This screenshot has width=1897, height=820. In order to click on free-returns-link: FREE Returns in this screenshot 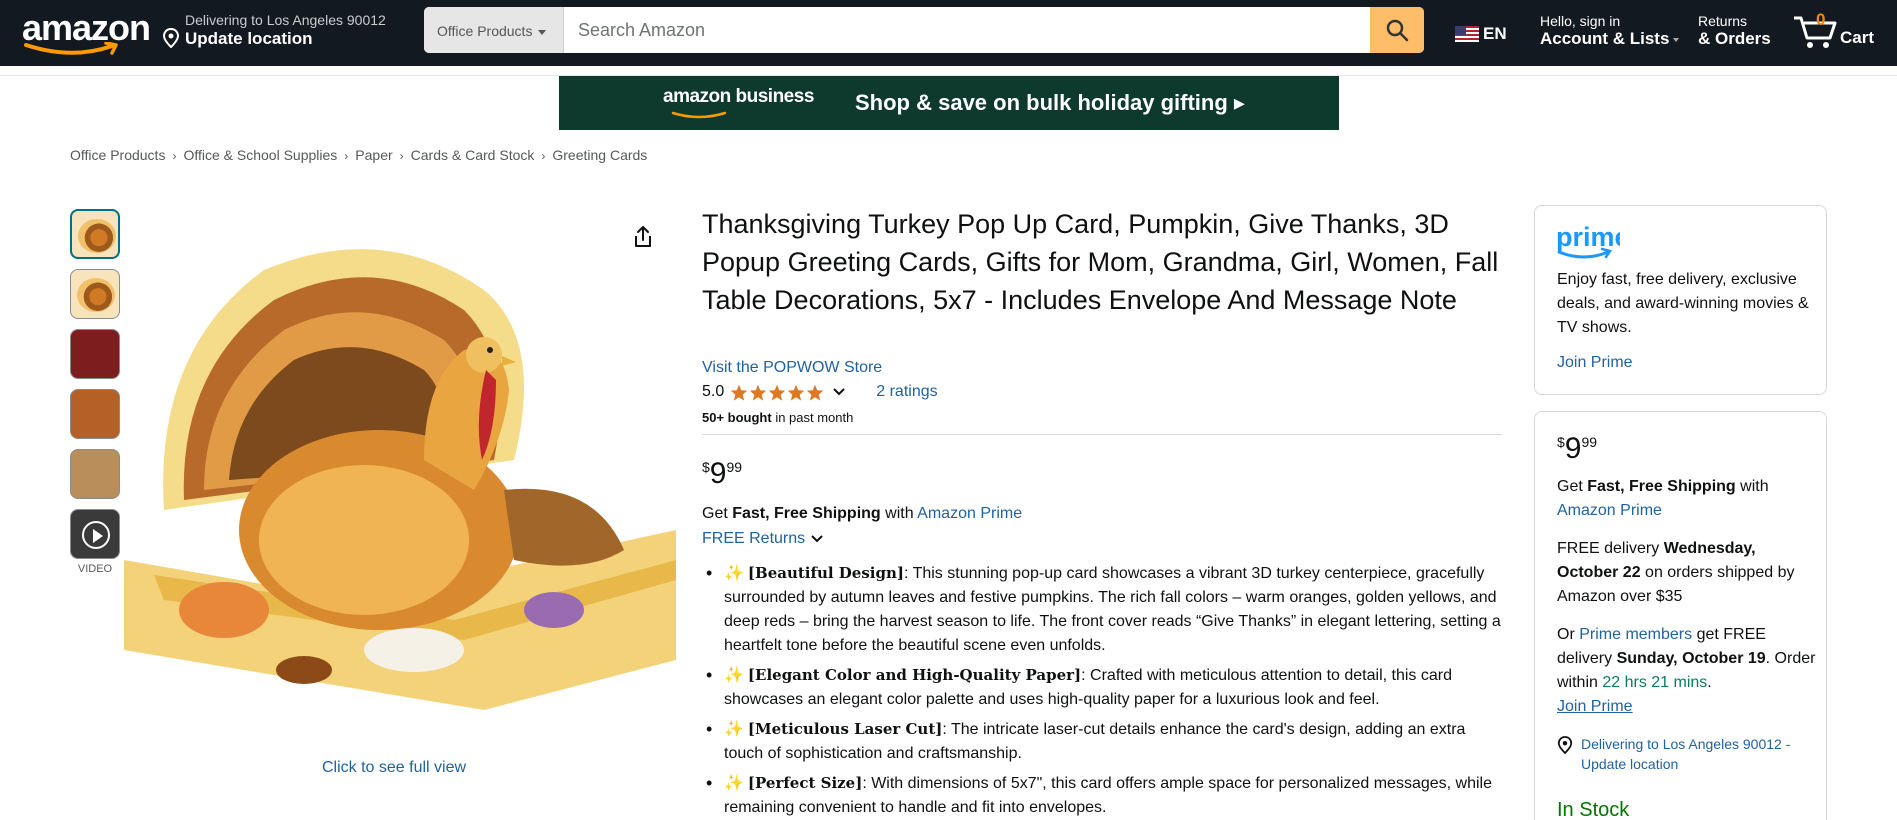, I will do `click(763, 539)`.